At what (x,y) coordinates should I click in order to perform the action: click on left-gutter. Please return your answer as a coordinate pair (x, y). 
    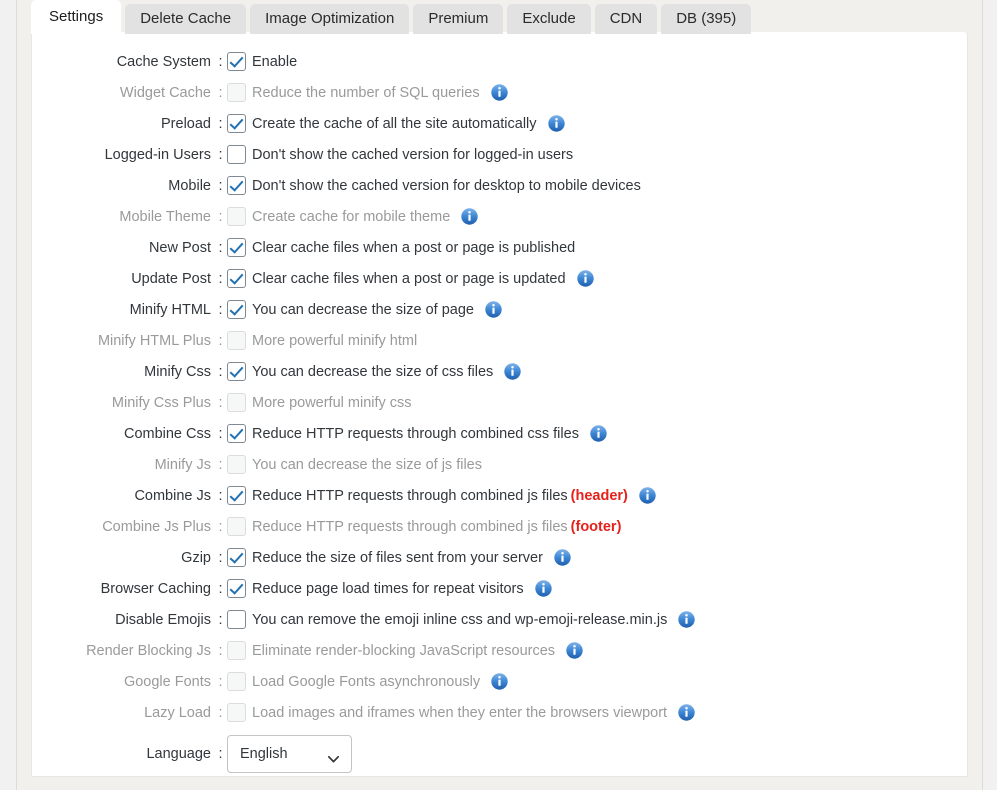
    Looking at the image, I should click on (8, 395).